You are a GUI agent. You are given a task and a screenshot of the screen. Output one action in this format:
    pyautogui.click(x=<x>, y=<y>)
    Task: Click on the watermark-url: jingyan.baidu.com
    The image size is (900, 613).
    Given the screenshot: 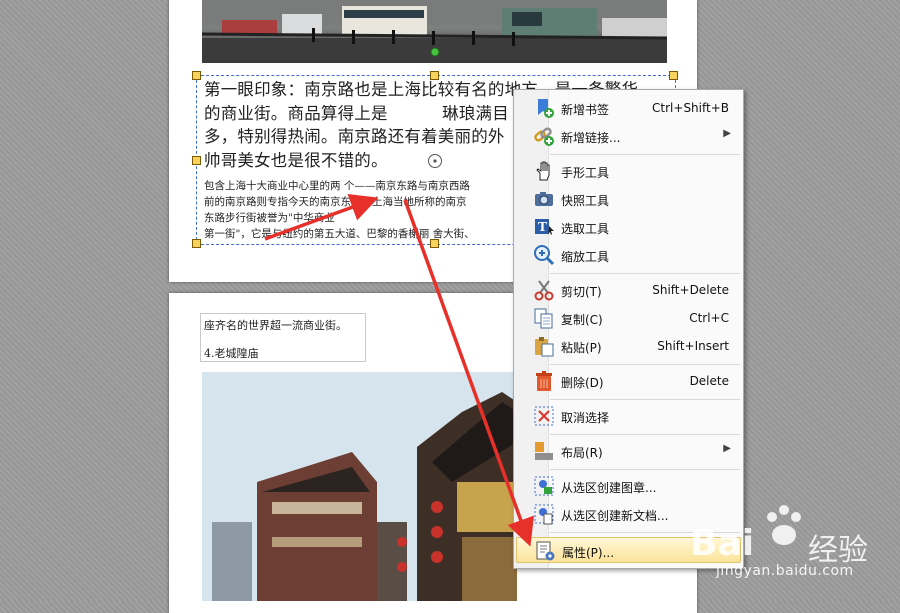 What is the action you would take?
    pyautogui.click(x=785, y=571)
    